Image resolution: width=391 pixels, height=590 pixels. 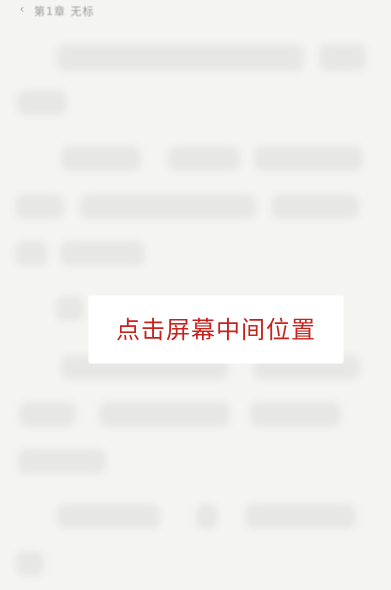 I want to click on chevron-left-icon: ‹, so click(x=22, y=9).